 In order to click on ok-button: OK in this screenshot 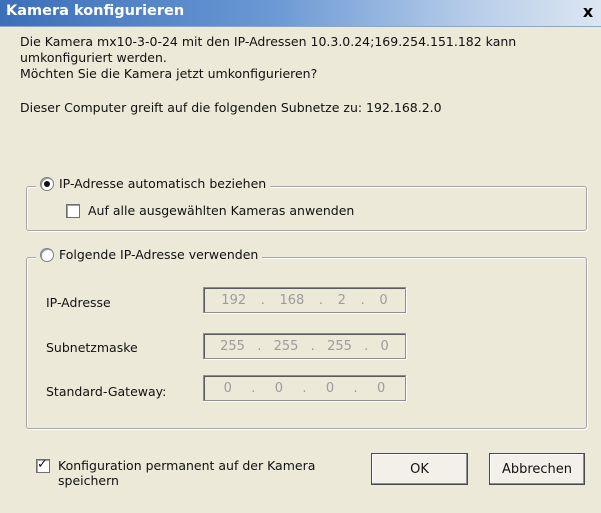, I will do `click(419, 469)`.